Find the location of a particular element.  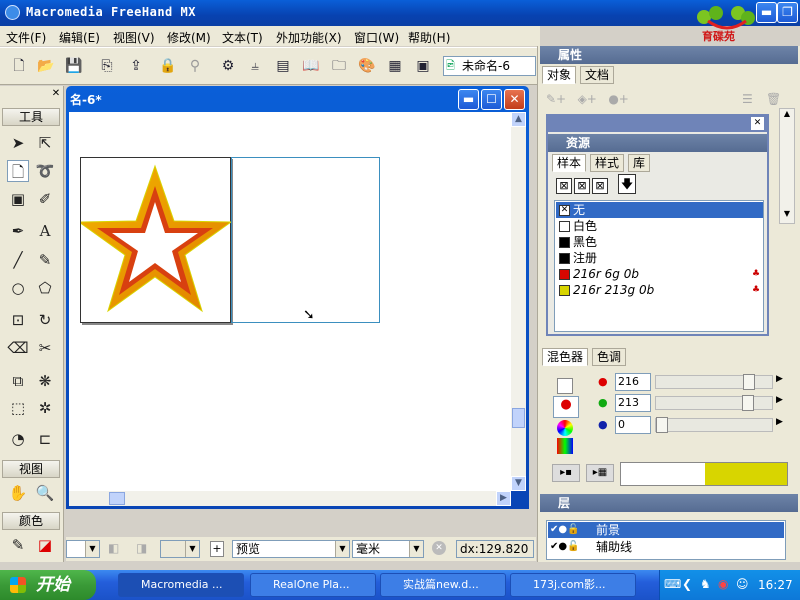

volume-icon: ☺ is located at coordinates (742, 584).